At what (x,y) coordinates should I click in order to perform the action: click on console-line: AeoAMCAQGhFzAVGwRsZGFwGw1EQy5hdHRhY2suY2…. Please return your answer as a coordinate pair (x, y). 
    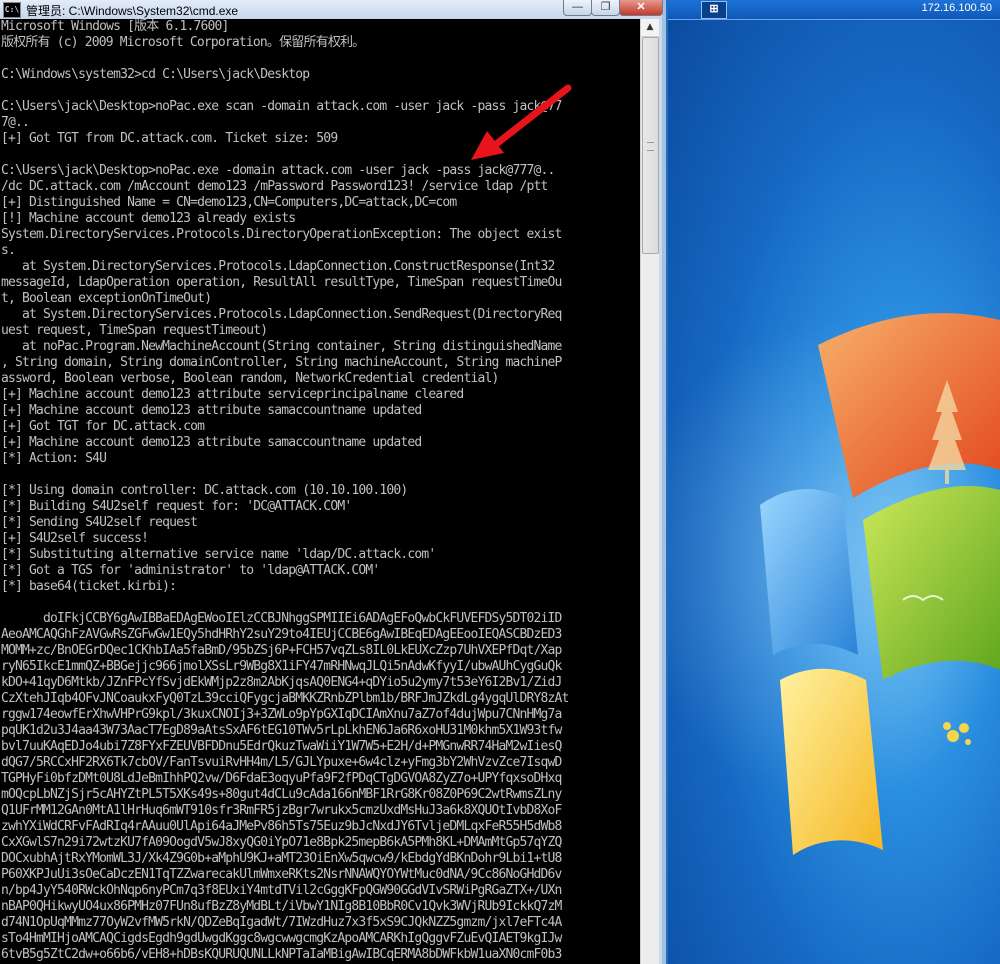
    Looking at the image, I should click on (281, 634).